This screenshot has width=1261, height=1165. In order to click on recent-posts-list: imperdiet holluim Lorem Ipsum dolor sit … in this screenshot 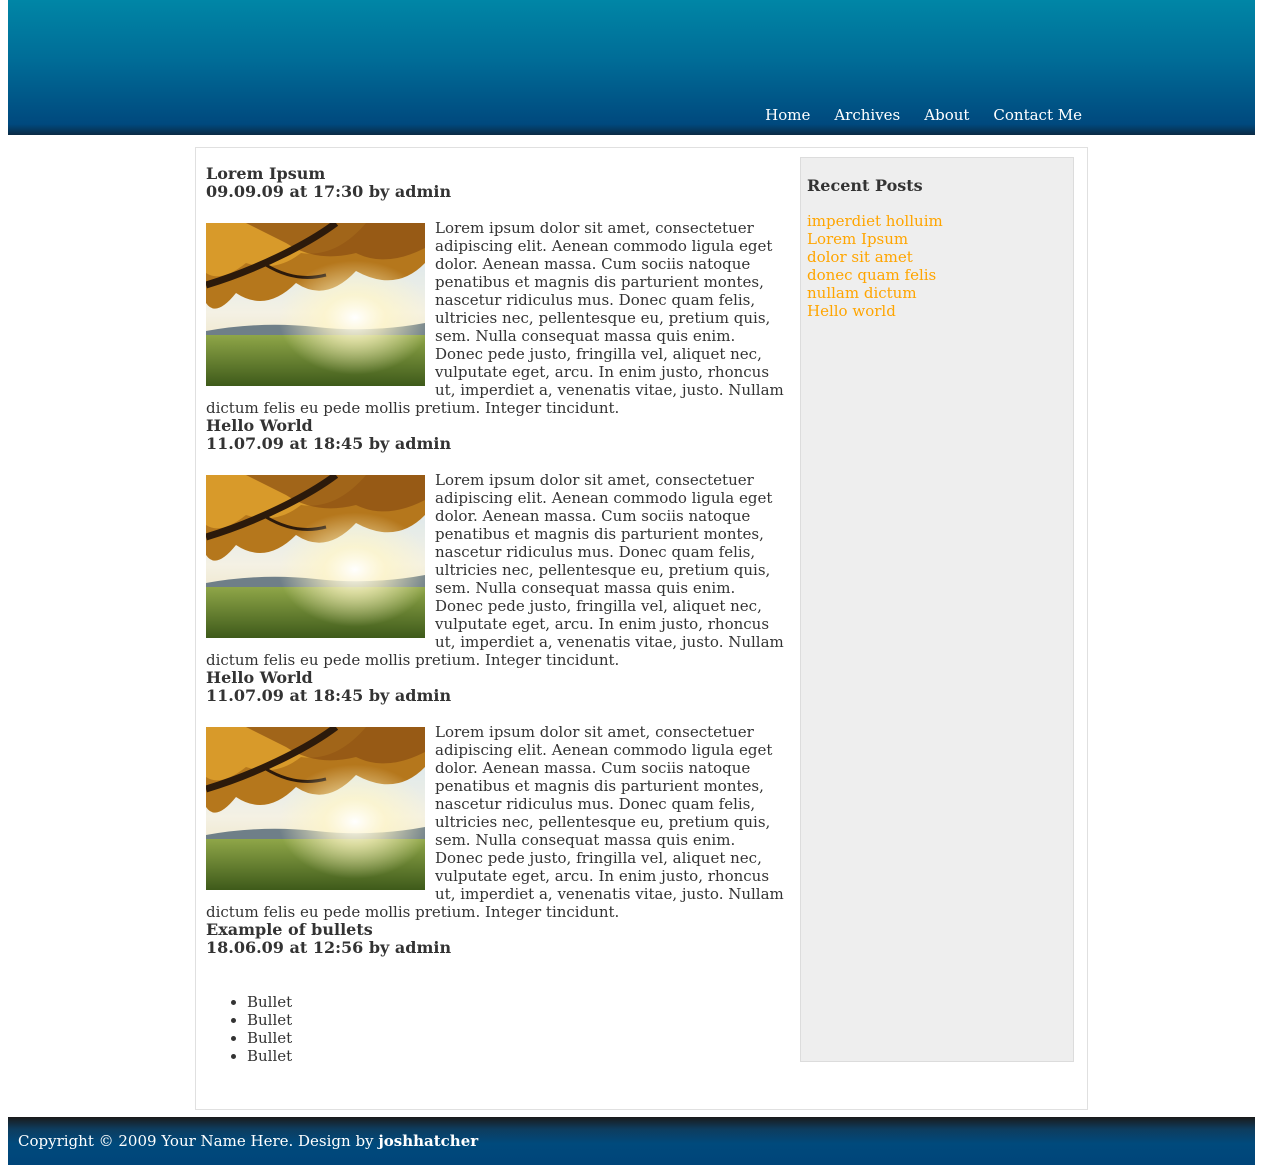, I will do `click(875, 266)`.